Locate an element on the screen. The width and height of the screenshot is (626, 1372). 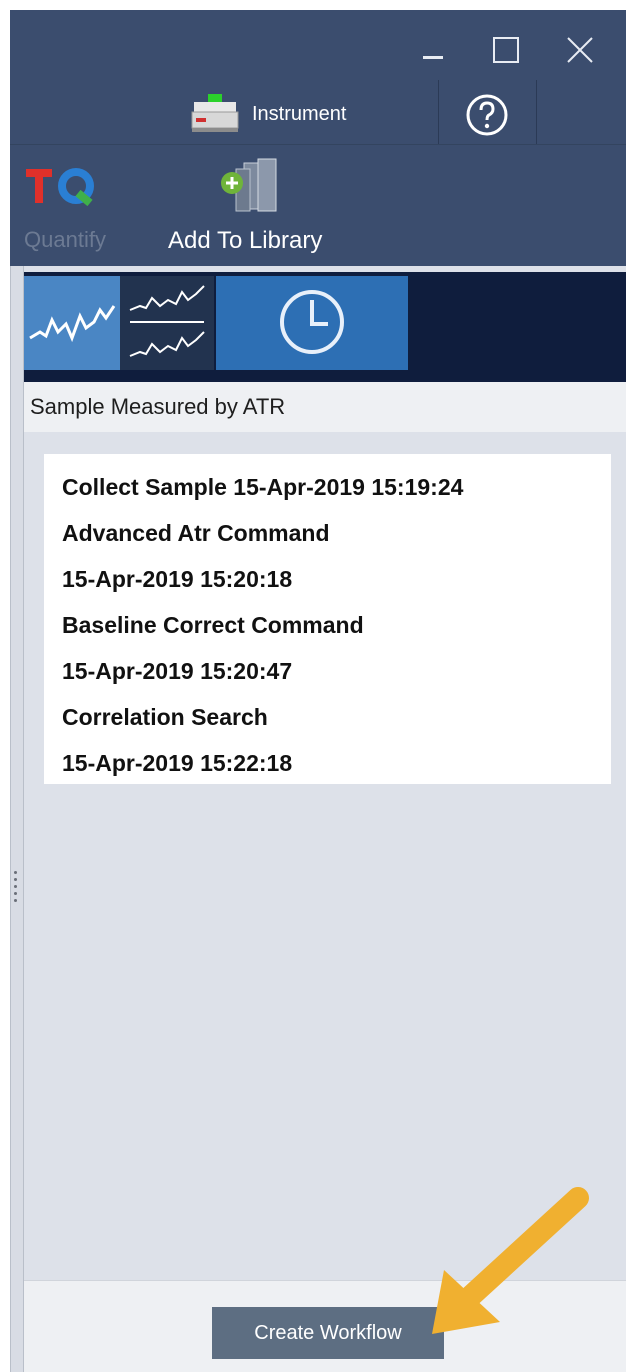
instrument-button: Instrument is located at coordinates (283, 114).